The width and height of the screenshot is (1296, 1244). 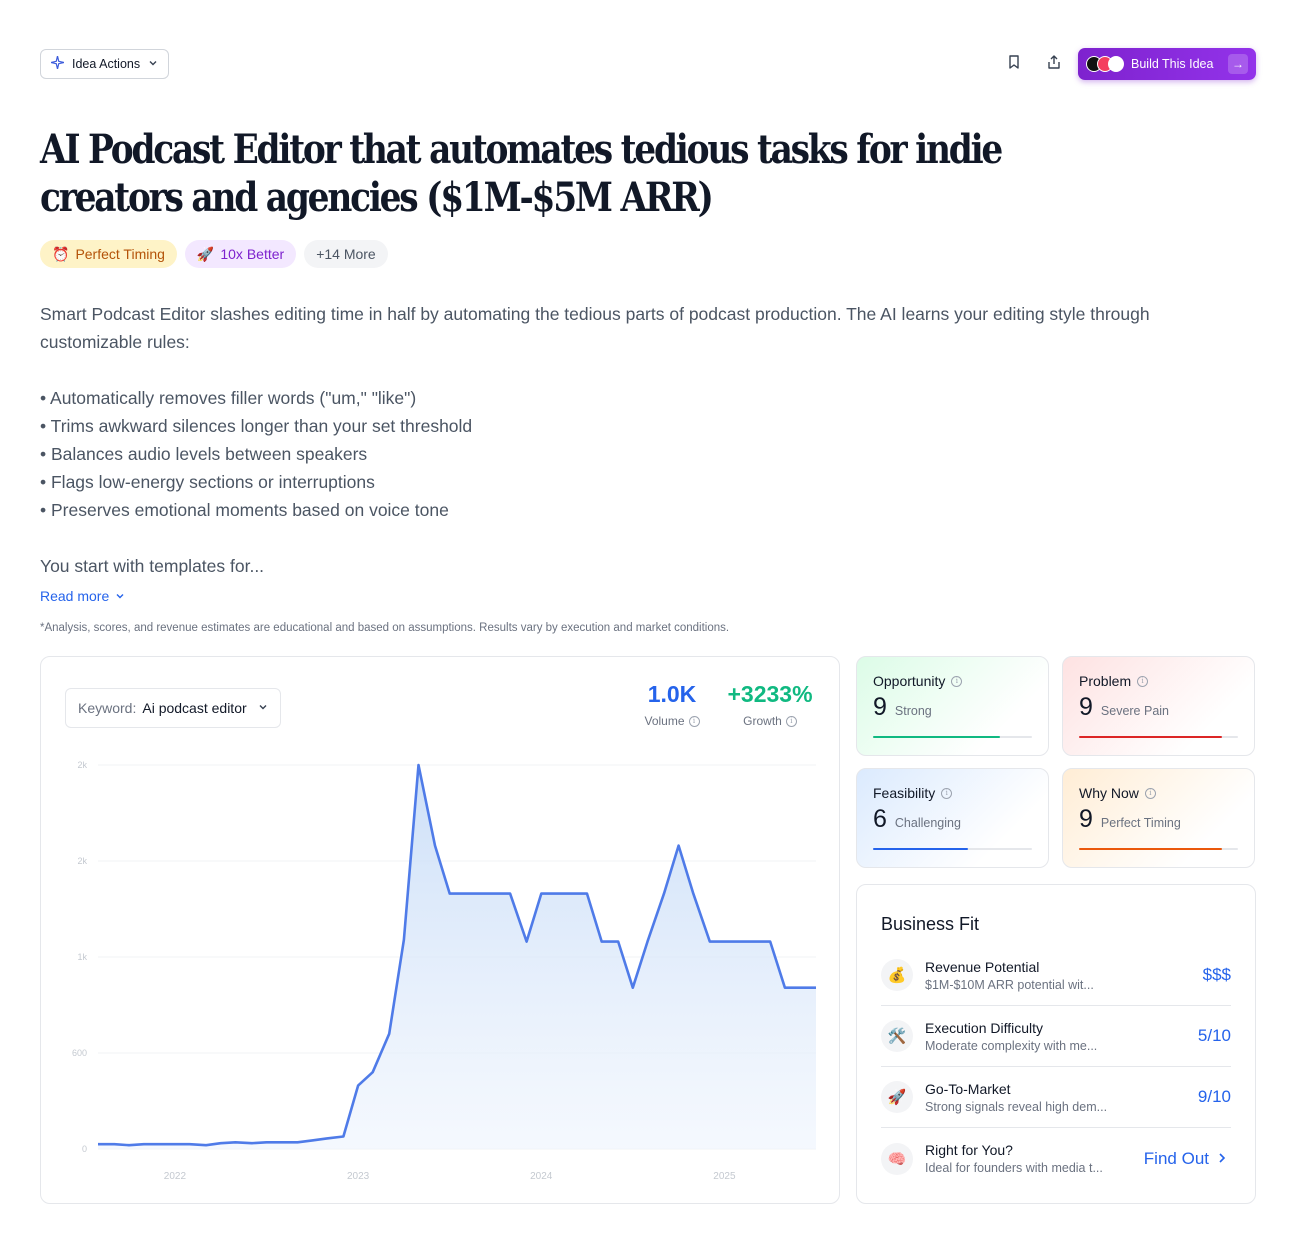 What do you see at coordinates (968, 1088) in the screenshot?
I see `row-title: Go-To-Market` at bounding box center [968, 1088].